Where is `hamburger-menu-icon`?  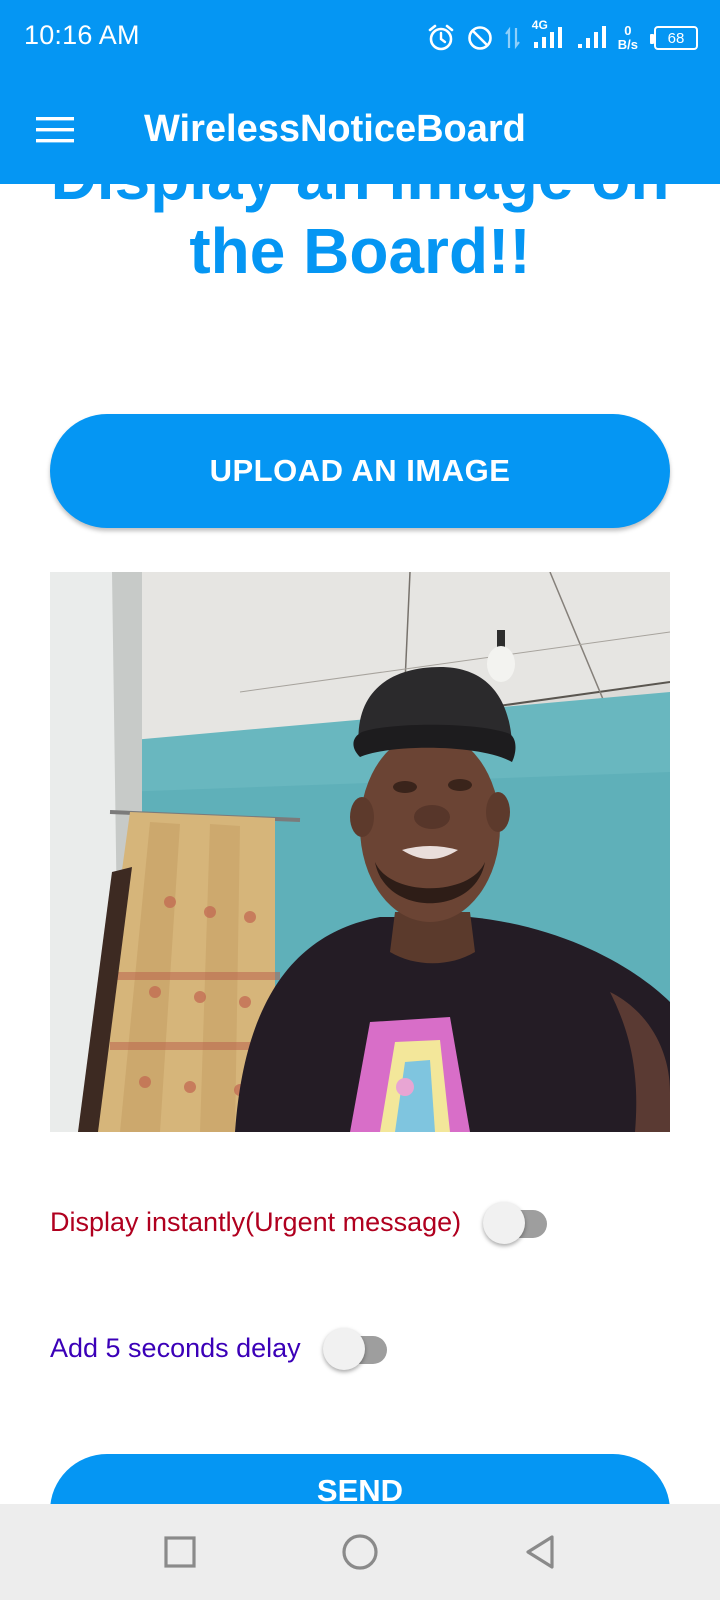
hamburger-menu-icon is located at coordinates (56, 130).